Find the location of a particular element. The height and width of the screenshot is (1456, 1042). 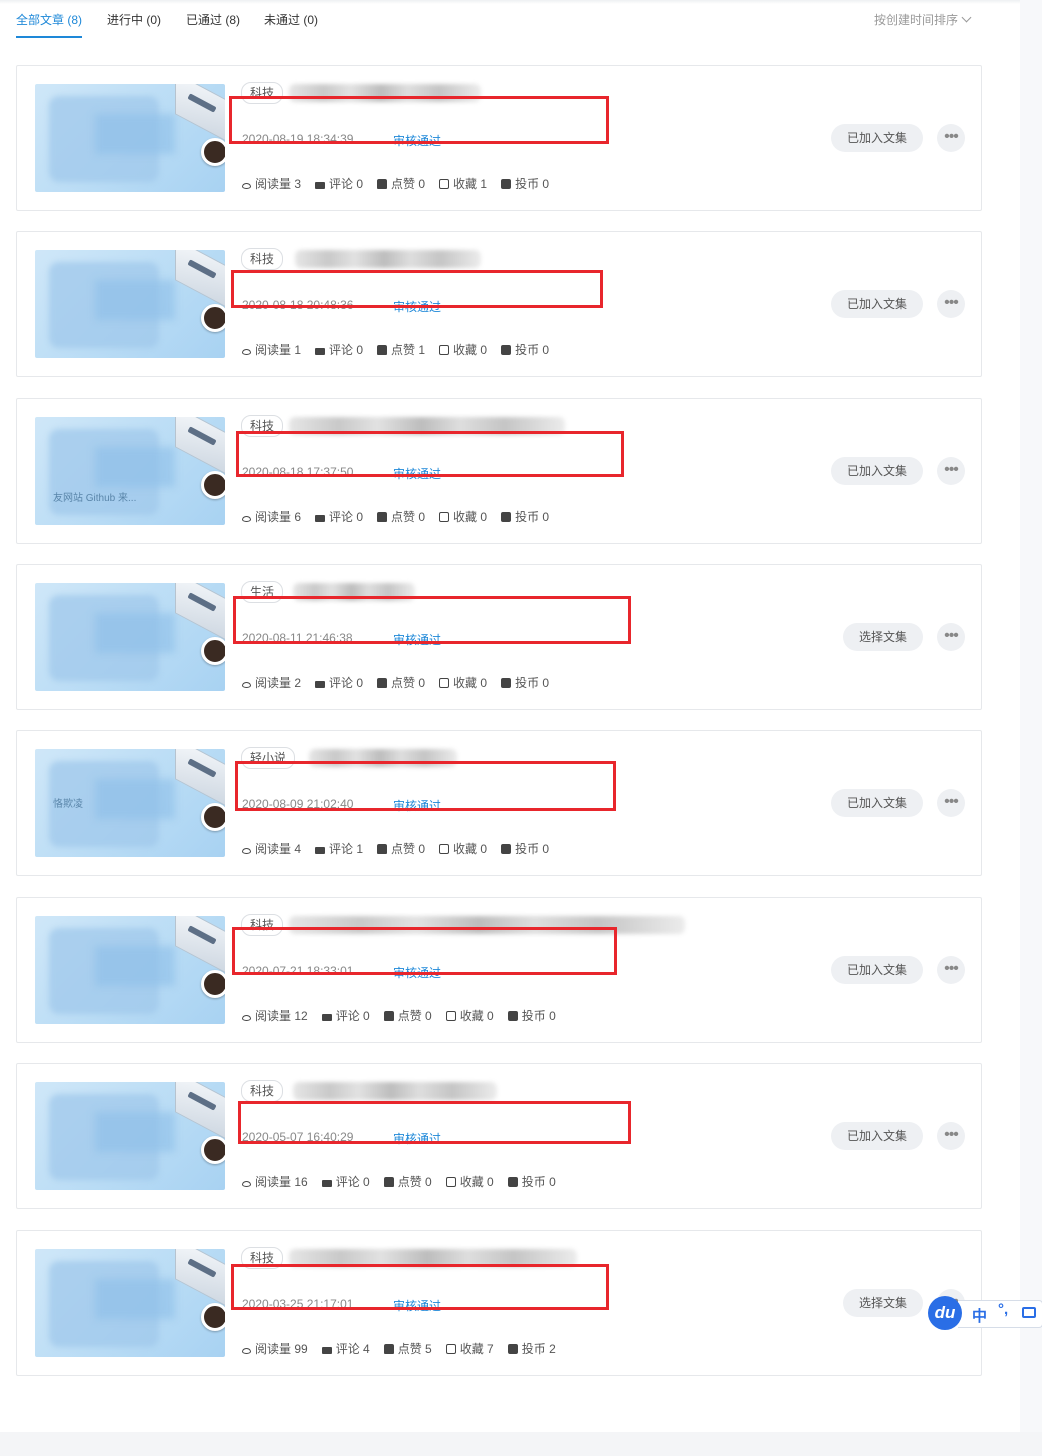

publish-date: 2020-08-09 21:02:40 is located at coordinates (298, 804).